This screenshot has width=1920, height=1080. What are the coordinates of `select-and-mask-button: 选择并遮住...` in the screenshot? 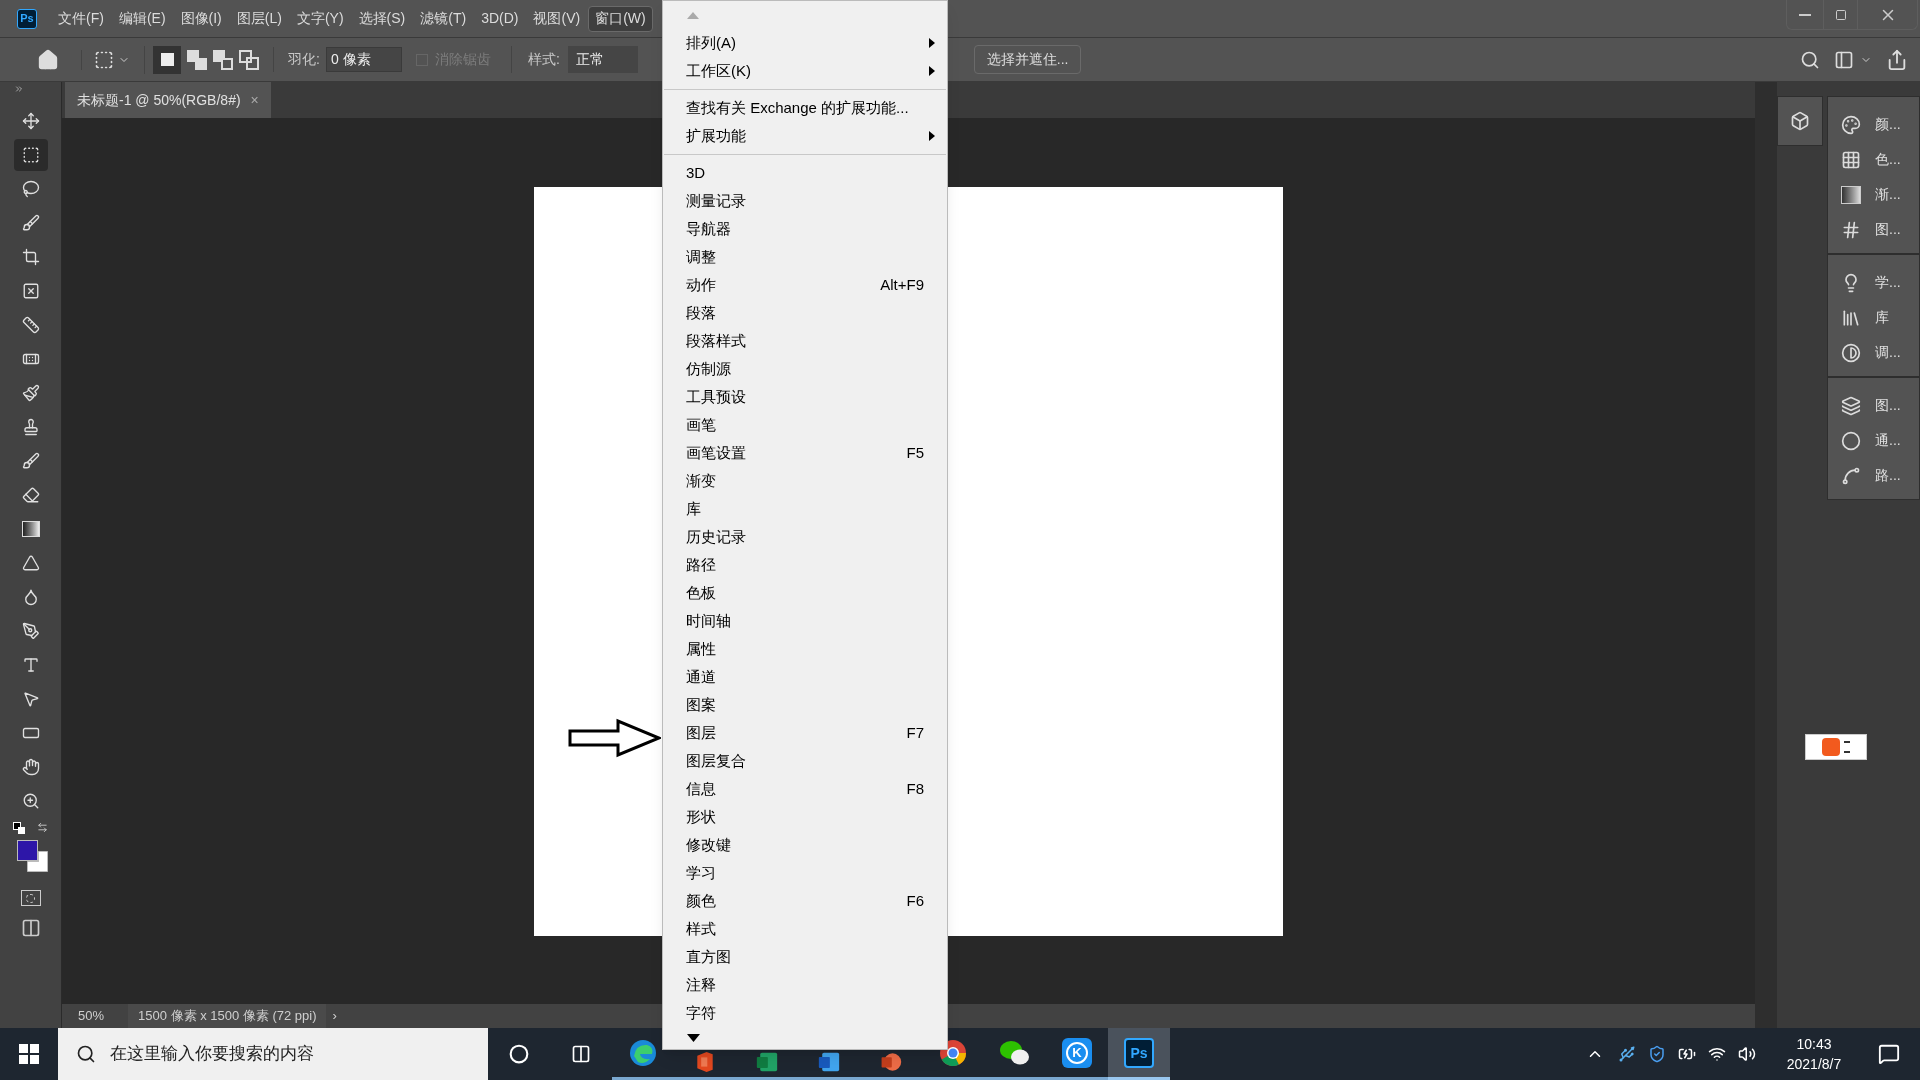 It's located at (1027, 59).